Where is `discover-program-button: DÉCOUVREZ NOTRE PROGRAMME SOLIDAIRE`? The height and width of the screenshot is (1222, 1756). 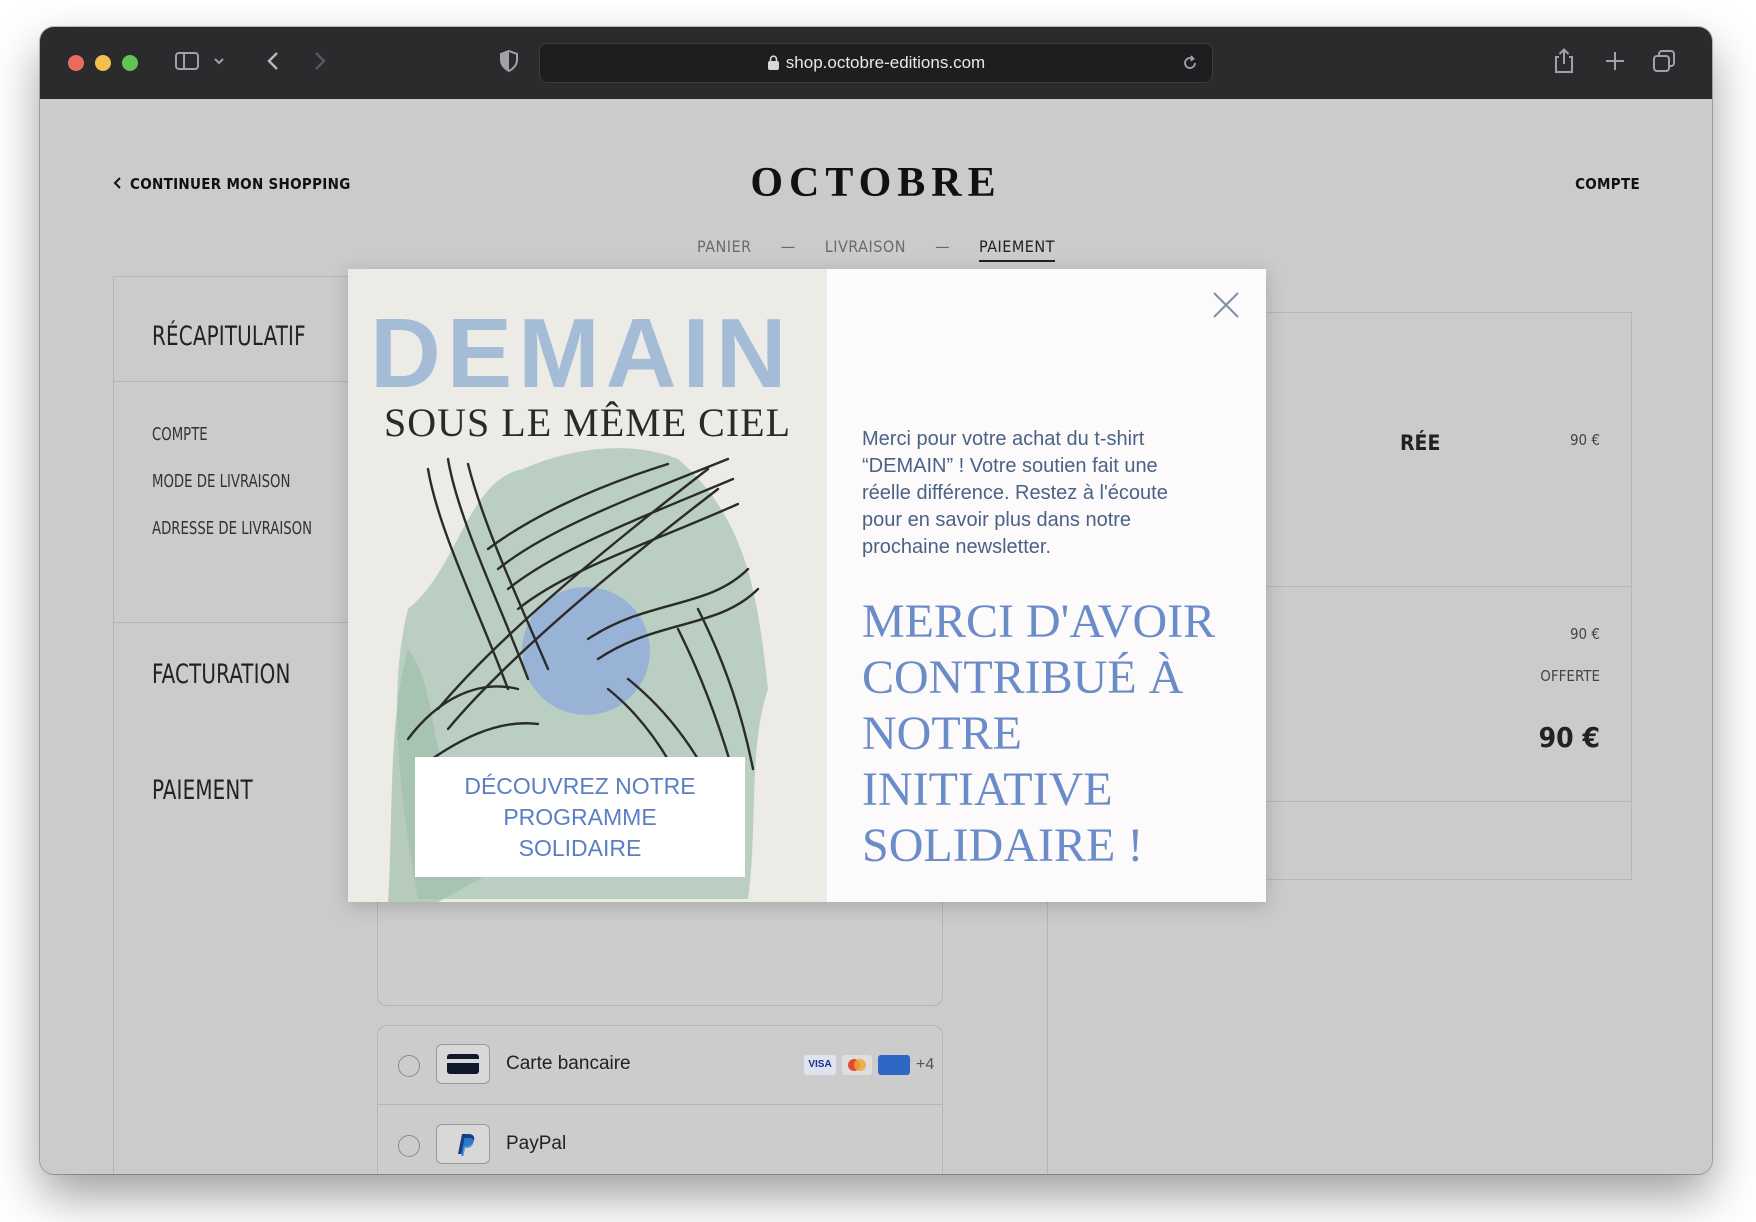 discover-program-button: DÉCOUVREZ NOTRE PROGRAMME SOLIDAIRE is located at coordinates (580, 817).